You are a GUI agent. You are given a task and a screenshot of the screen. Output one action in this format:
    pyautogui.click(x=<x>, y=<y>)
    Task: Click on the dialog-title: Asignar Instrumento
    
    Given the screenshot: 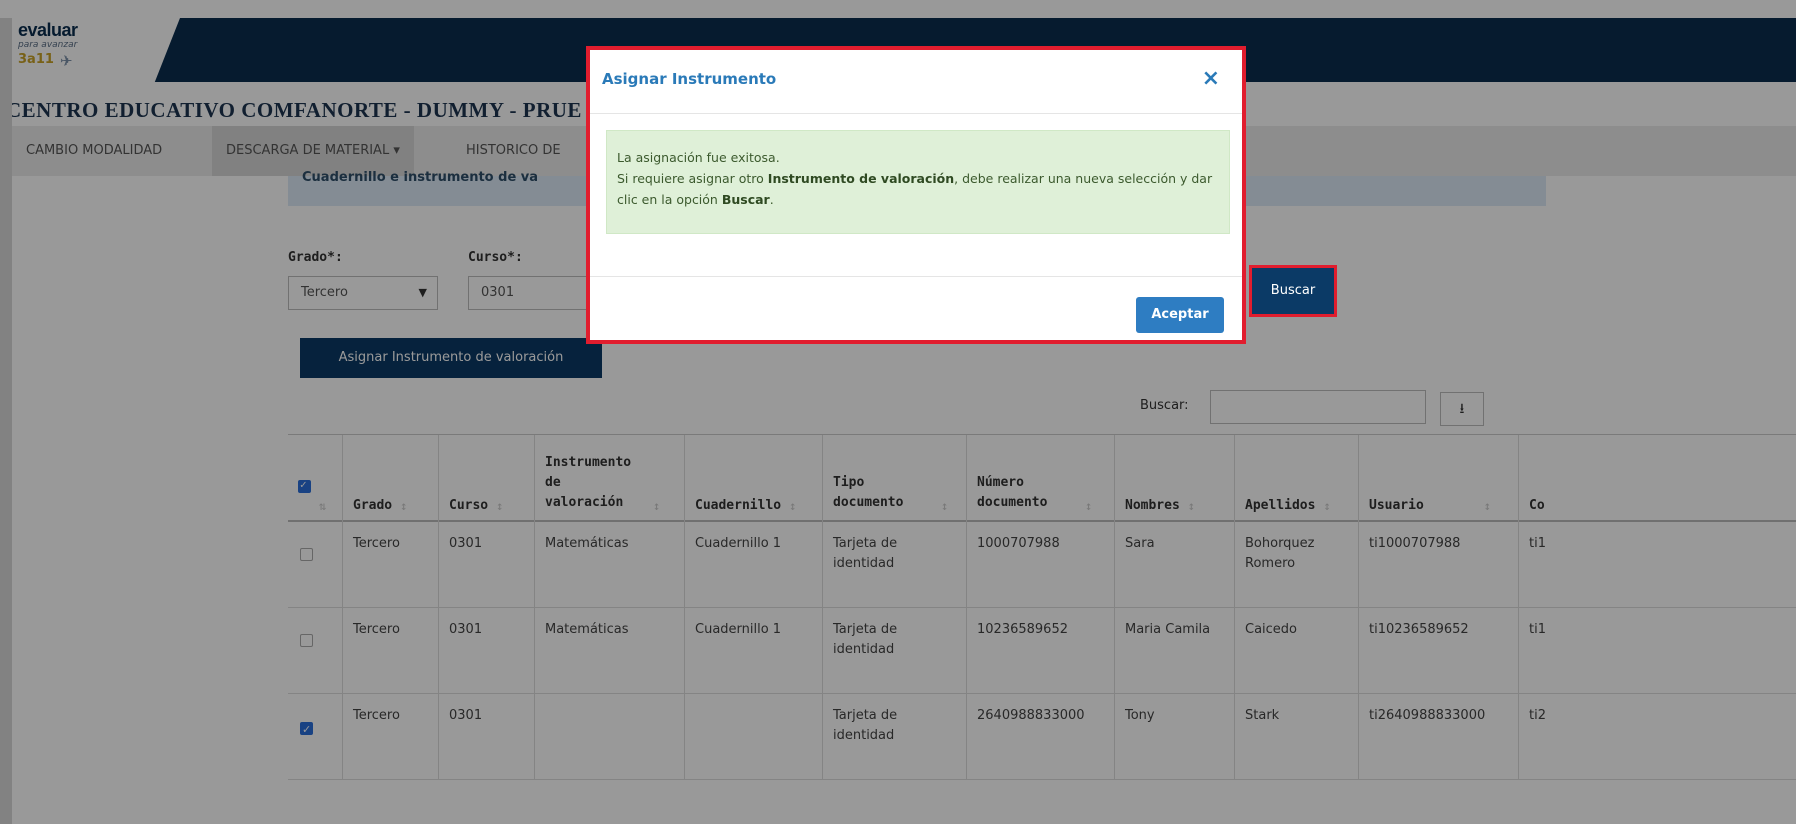 What is the action you would take?
    pyautogui.click(x=689, y=79)
    